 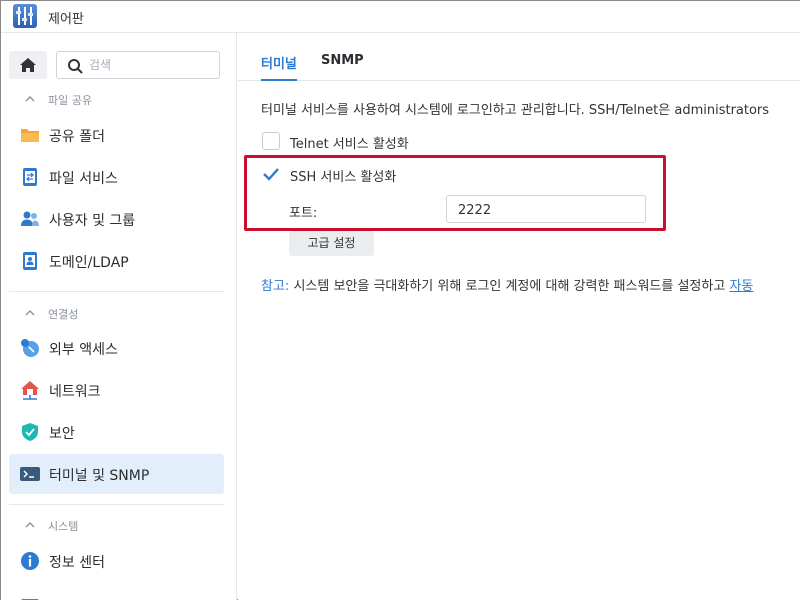 I want to click on home-button, so click(x=28, y=65).